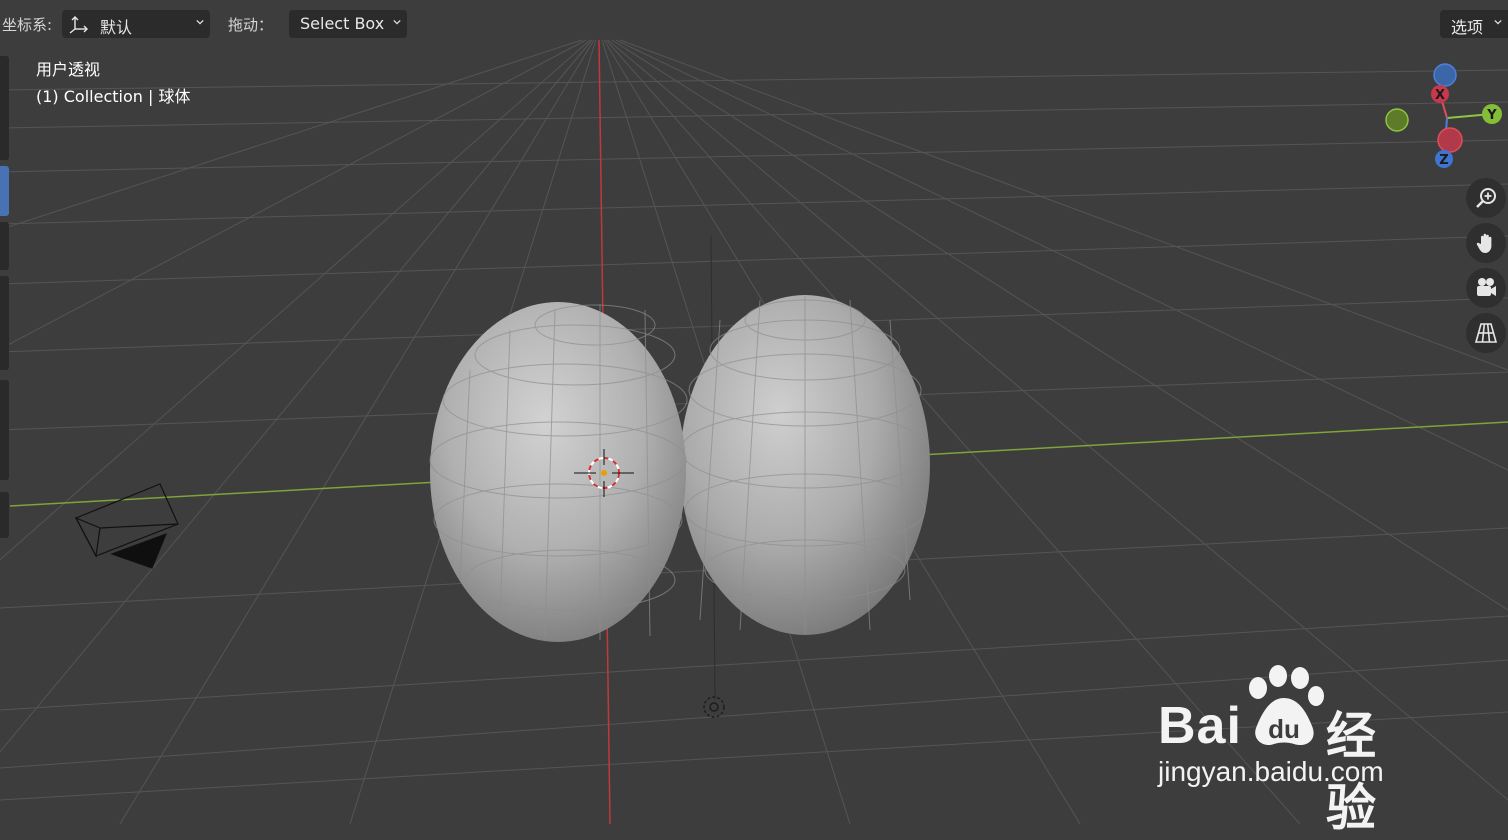 The width and height of the screenshot is (1508, 840). Describe the element at coordinates (1271, 771) in the screenshot. I see `watermark-url: jingyan.baidu.com` at that location.